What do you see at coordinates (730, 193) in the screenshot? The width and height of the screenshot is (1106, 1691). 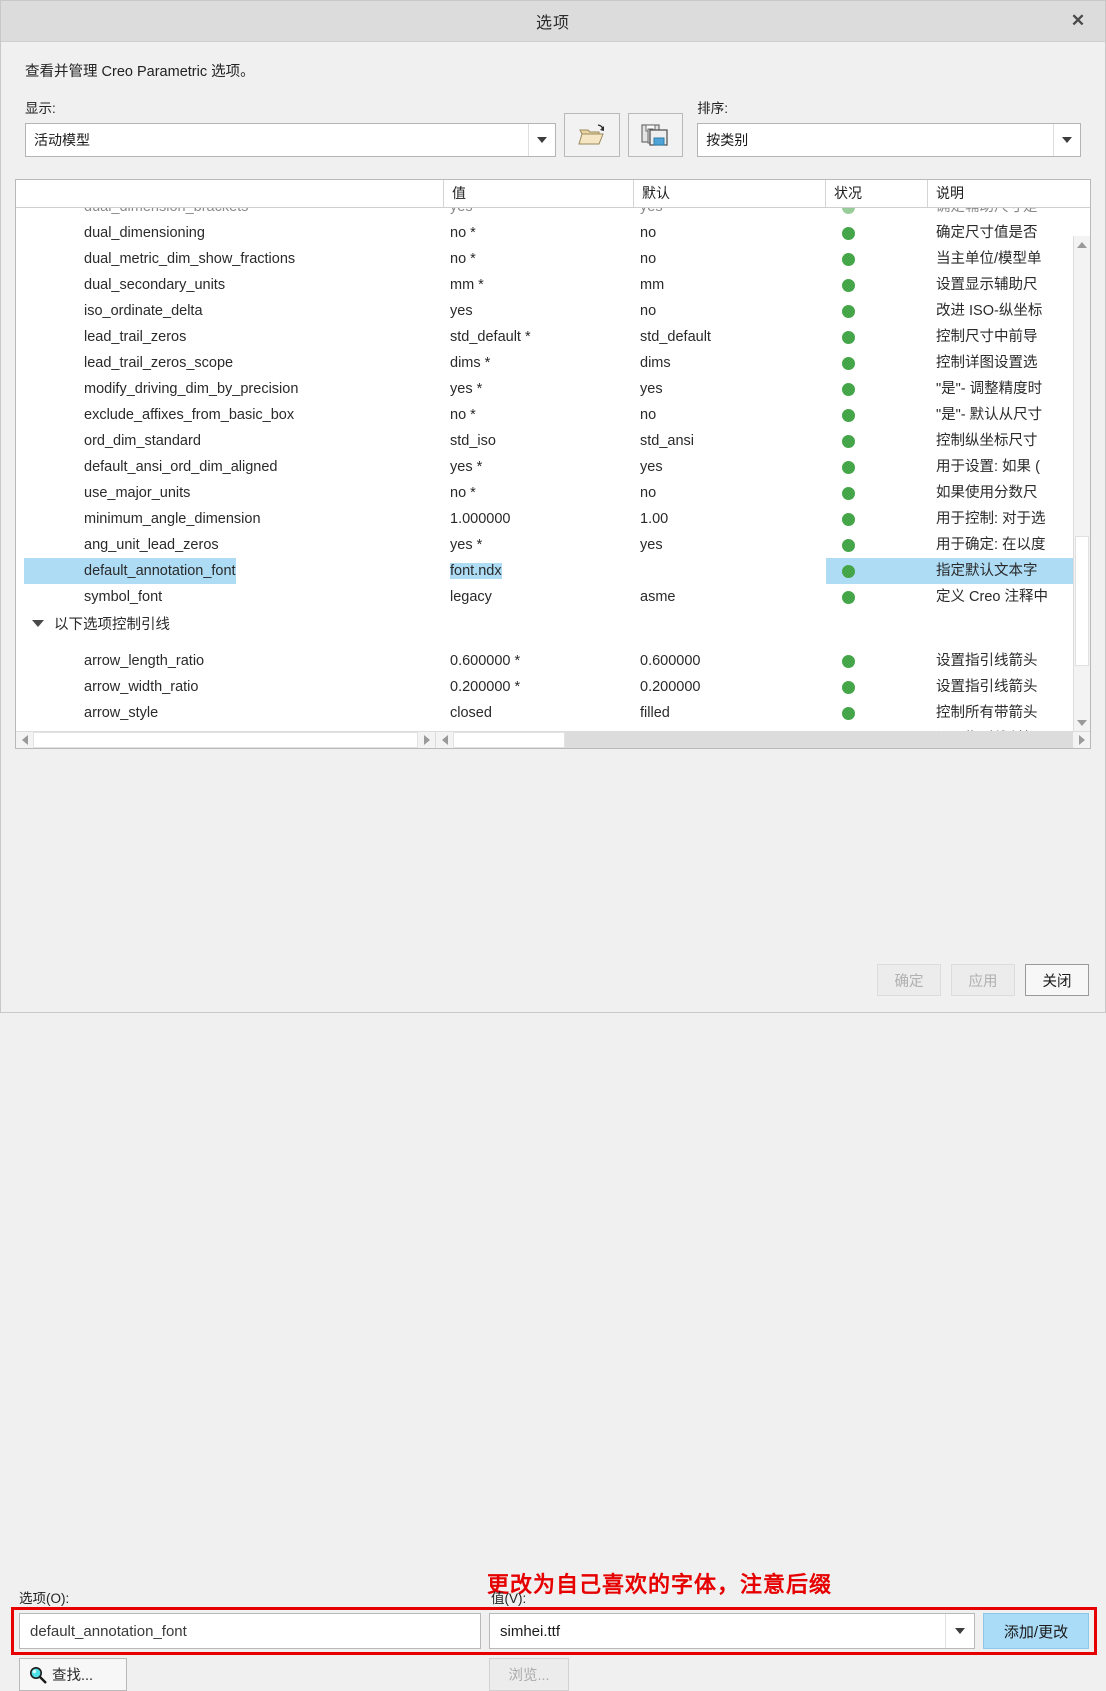 I see `column-header-default: 默认` at bounding box center [730, 193].